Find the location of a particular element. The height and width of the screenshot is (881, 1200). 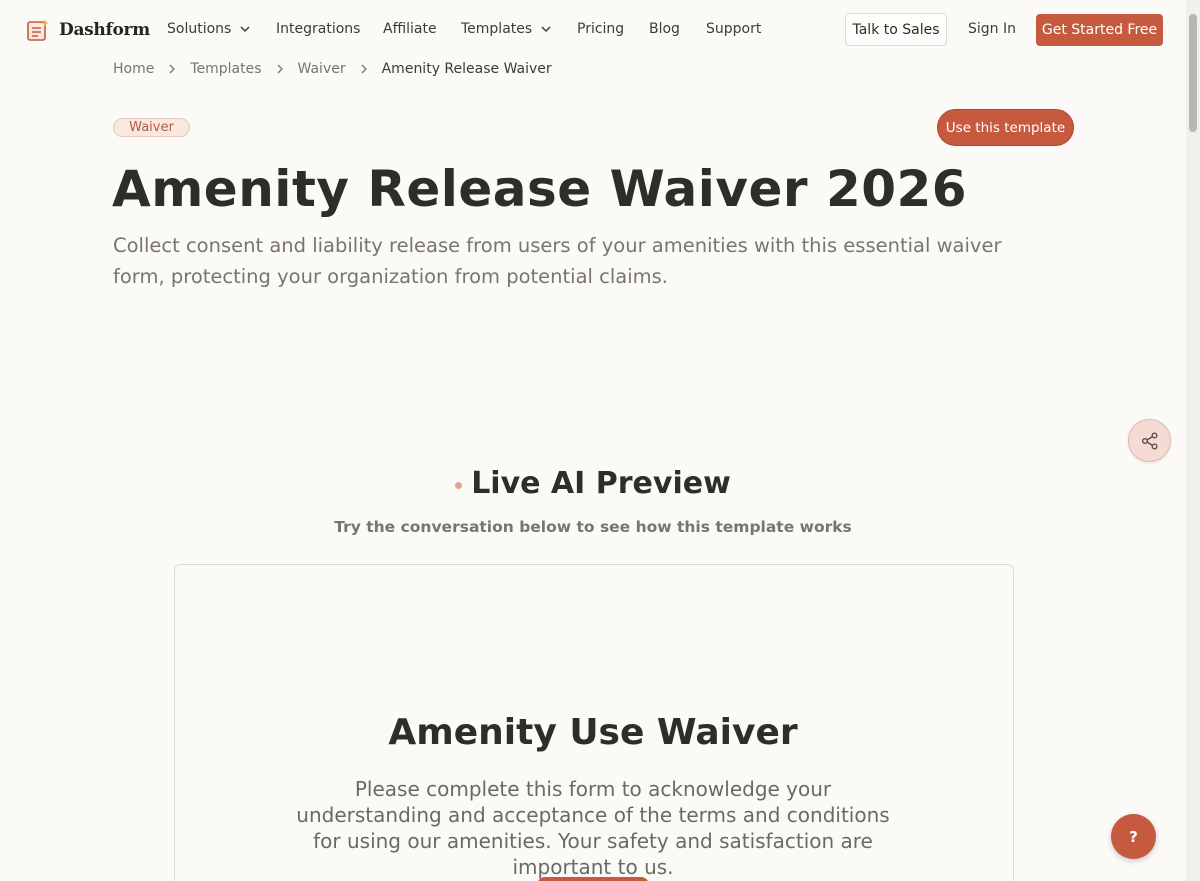

form-start-button is located at coordinates (593, 879).